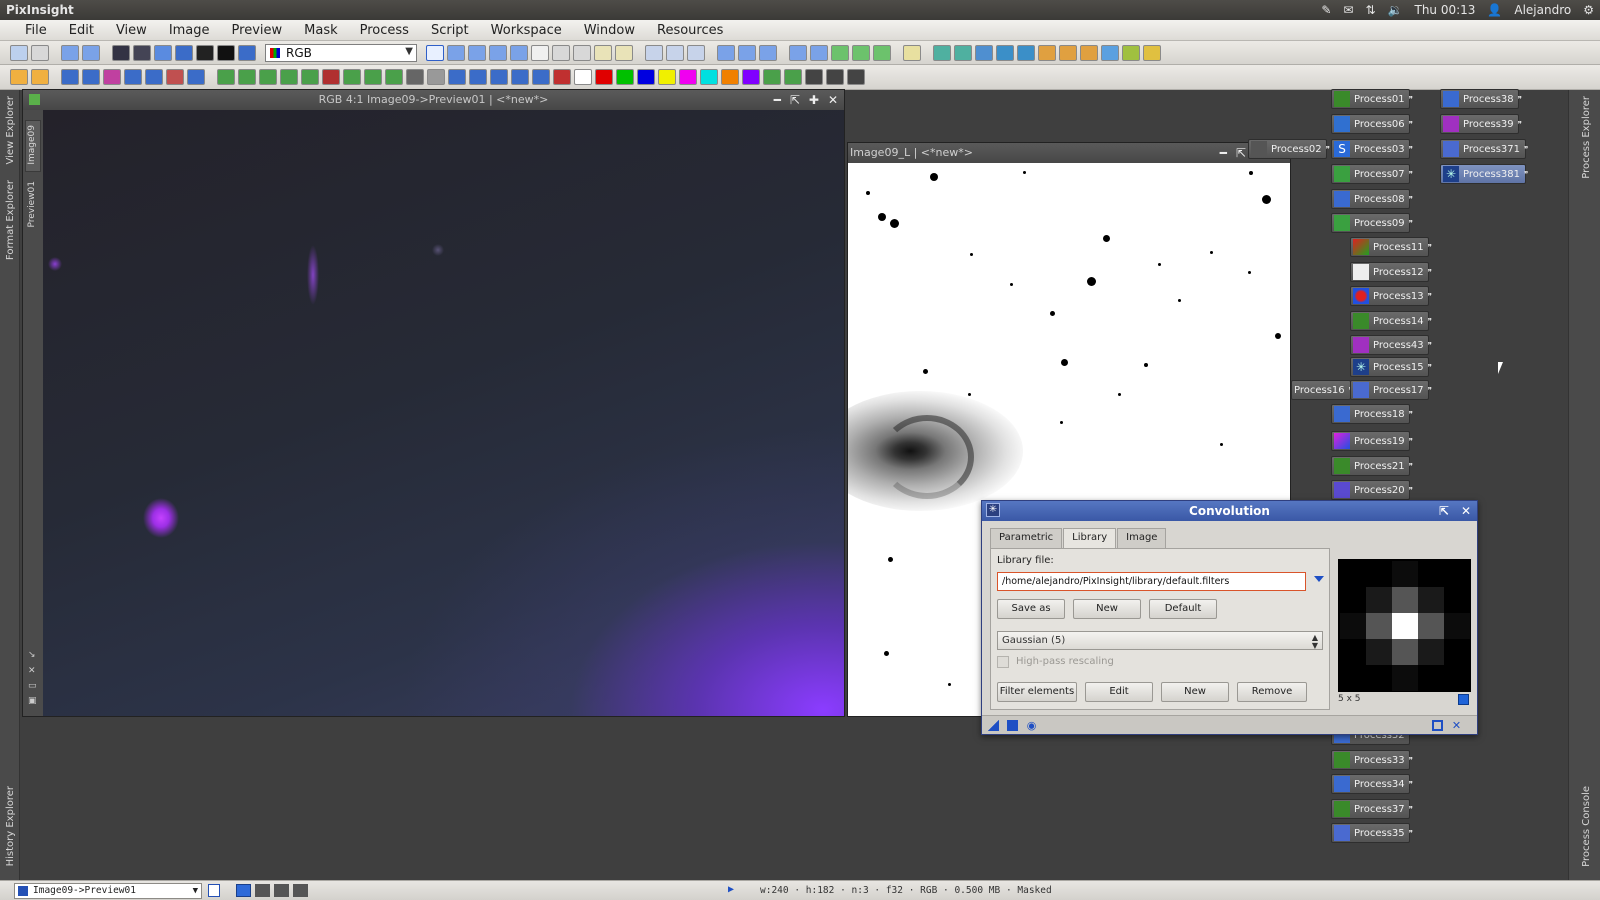  I want to click on color-magenta-icon, so click(688, 77).